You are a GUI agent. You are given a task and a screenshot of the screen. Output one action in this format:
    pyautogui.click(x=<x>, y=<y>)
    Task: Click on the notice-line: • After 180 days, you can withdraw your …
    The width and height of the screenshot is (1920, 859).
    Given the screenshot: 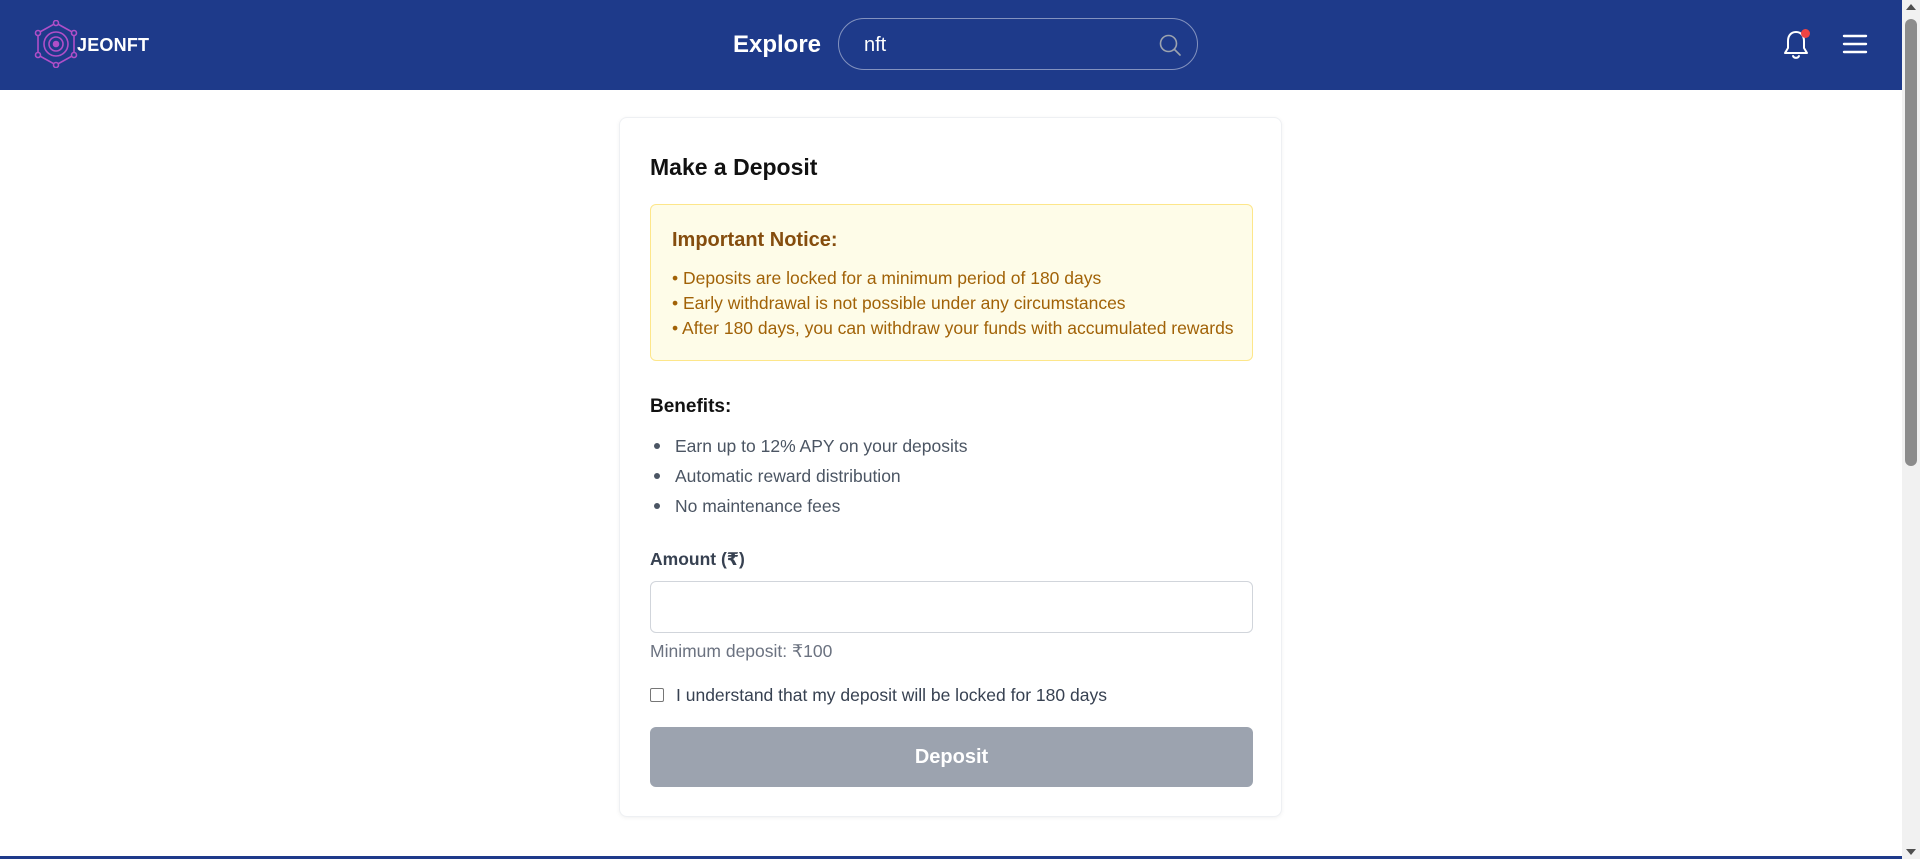 What is the action you would take?
    pyautogui.click(x=953, y=328)
    